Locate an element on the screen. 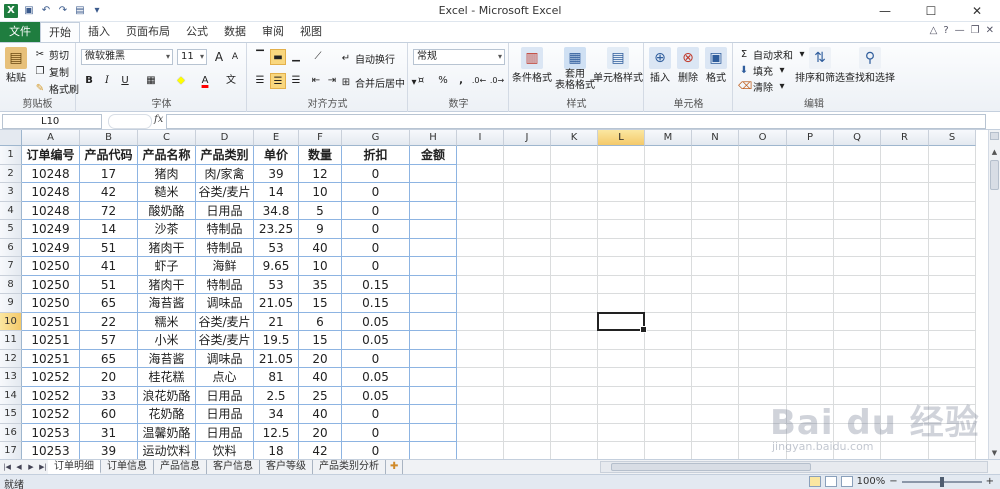 Image resolution: width=1000 pixels, height=489 pixels. tab-insert: 插入 is located at coordinates (99, 32).